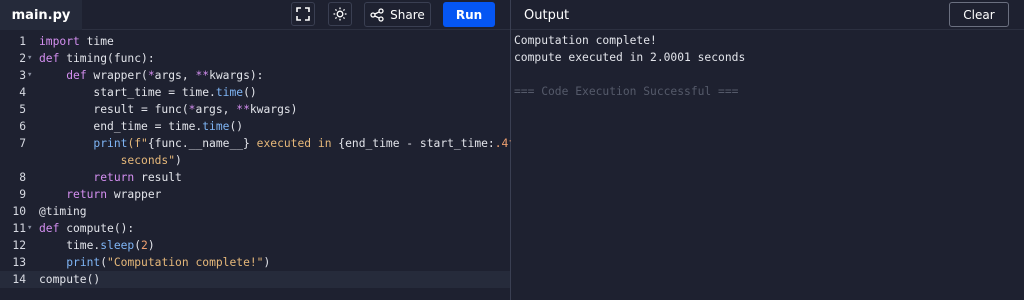  What do you see at coordinates (255, 279) in the screenshot?
I see `code-line: 14 compute()` at bounding box center [255, 279].